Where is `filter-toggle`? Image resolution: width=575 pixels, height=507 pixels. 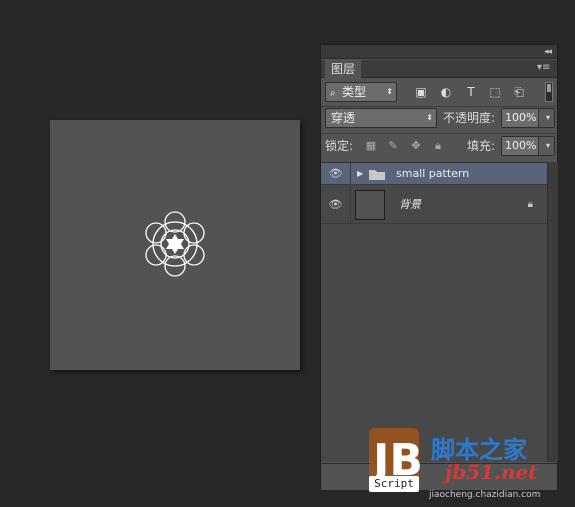
filter-toggle is located at coordinates (549, 92).